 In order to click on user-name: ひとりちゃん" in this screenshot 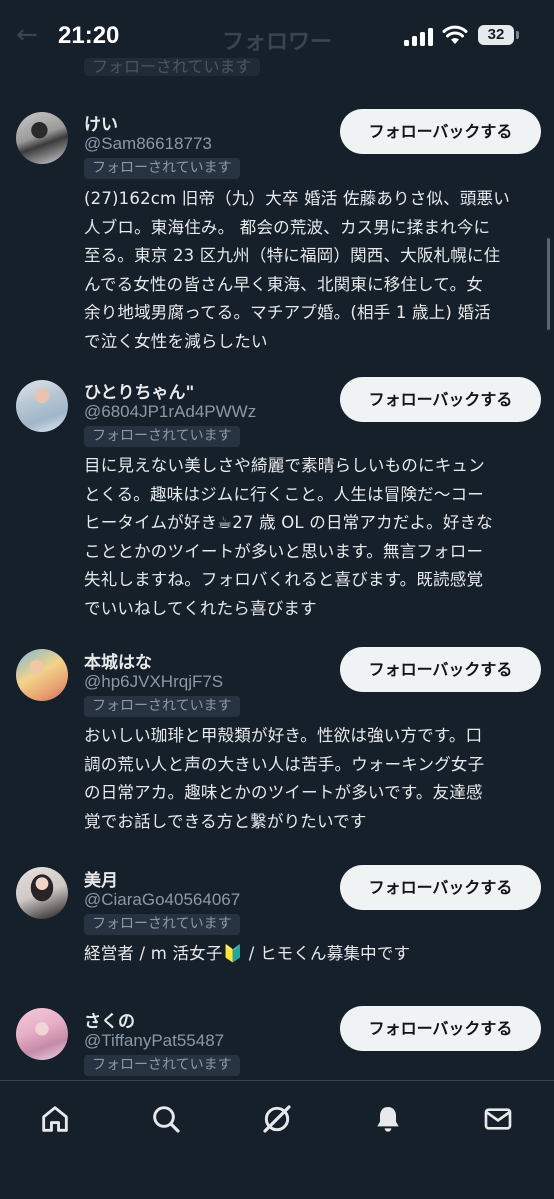, I will do `click(139, 393)`.